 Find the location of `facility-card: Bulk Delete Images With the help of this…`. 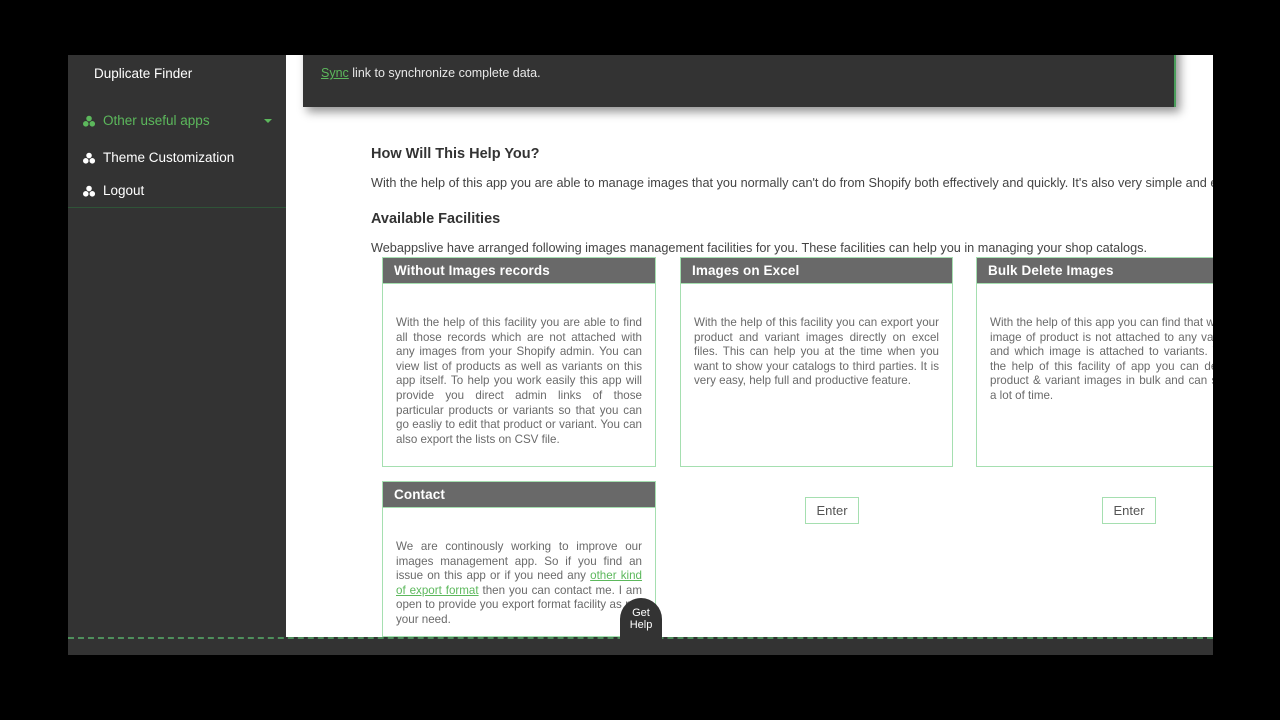

facility-card: Bulk Delete Images With the help of this… is located at coordinates (1094, 362).